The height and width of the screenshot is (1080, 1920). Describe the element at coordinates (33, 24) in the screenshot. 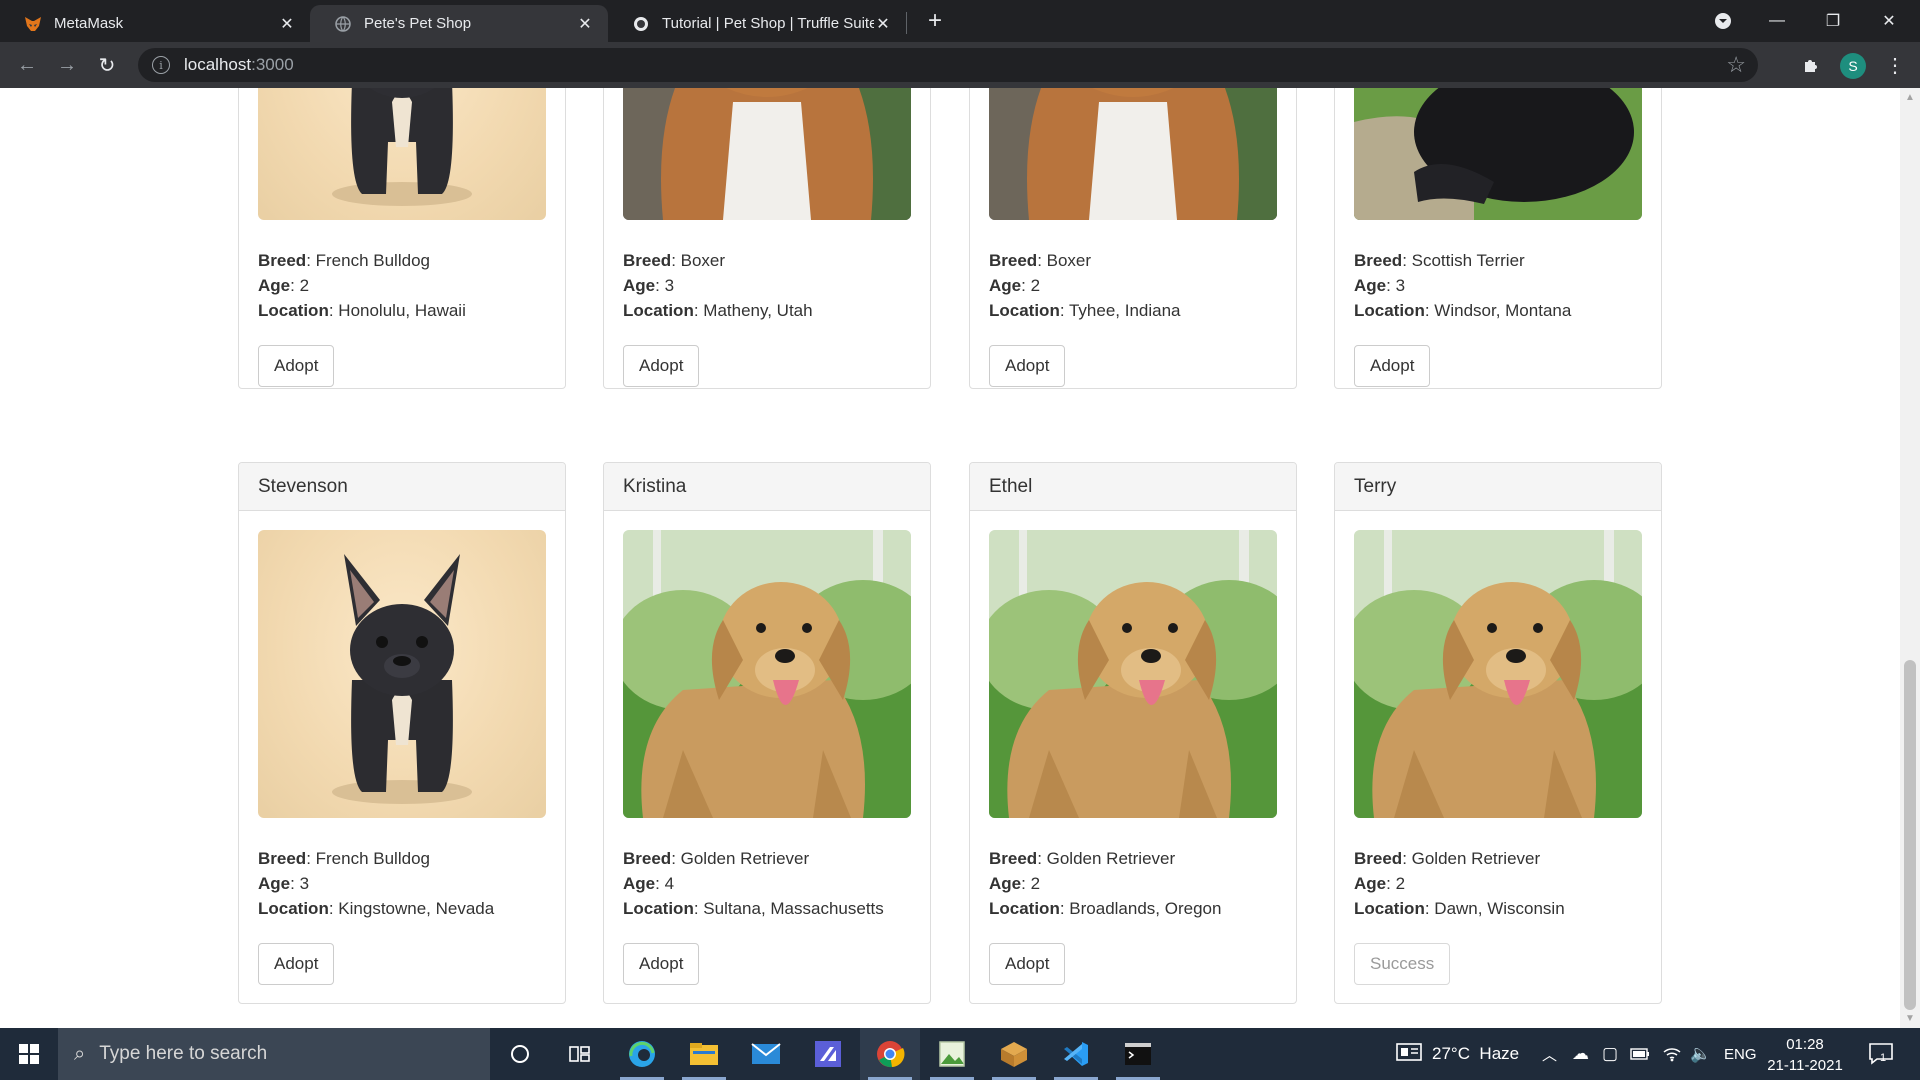

I see `metamask-fox-icon` at that location.